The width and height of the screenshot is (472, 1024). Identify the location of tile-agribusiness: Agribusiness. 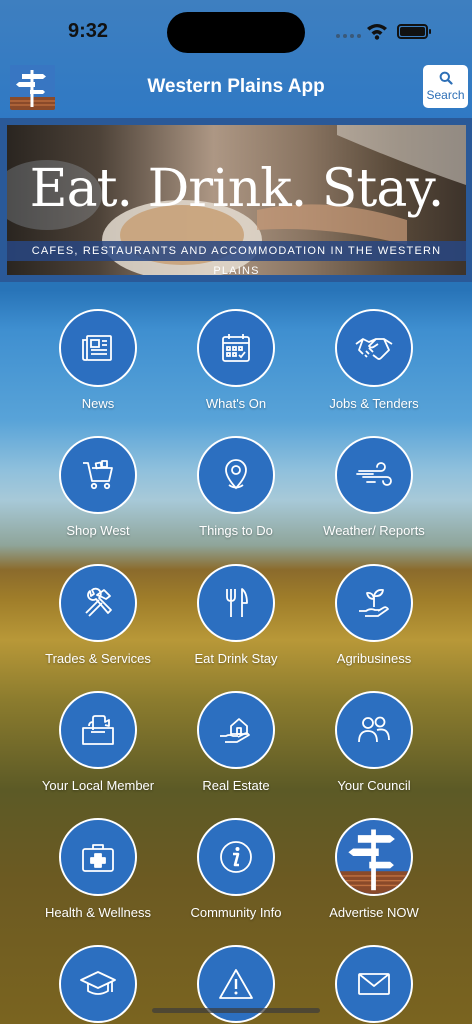
(374, 615).